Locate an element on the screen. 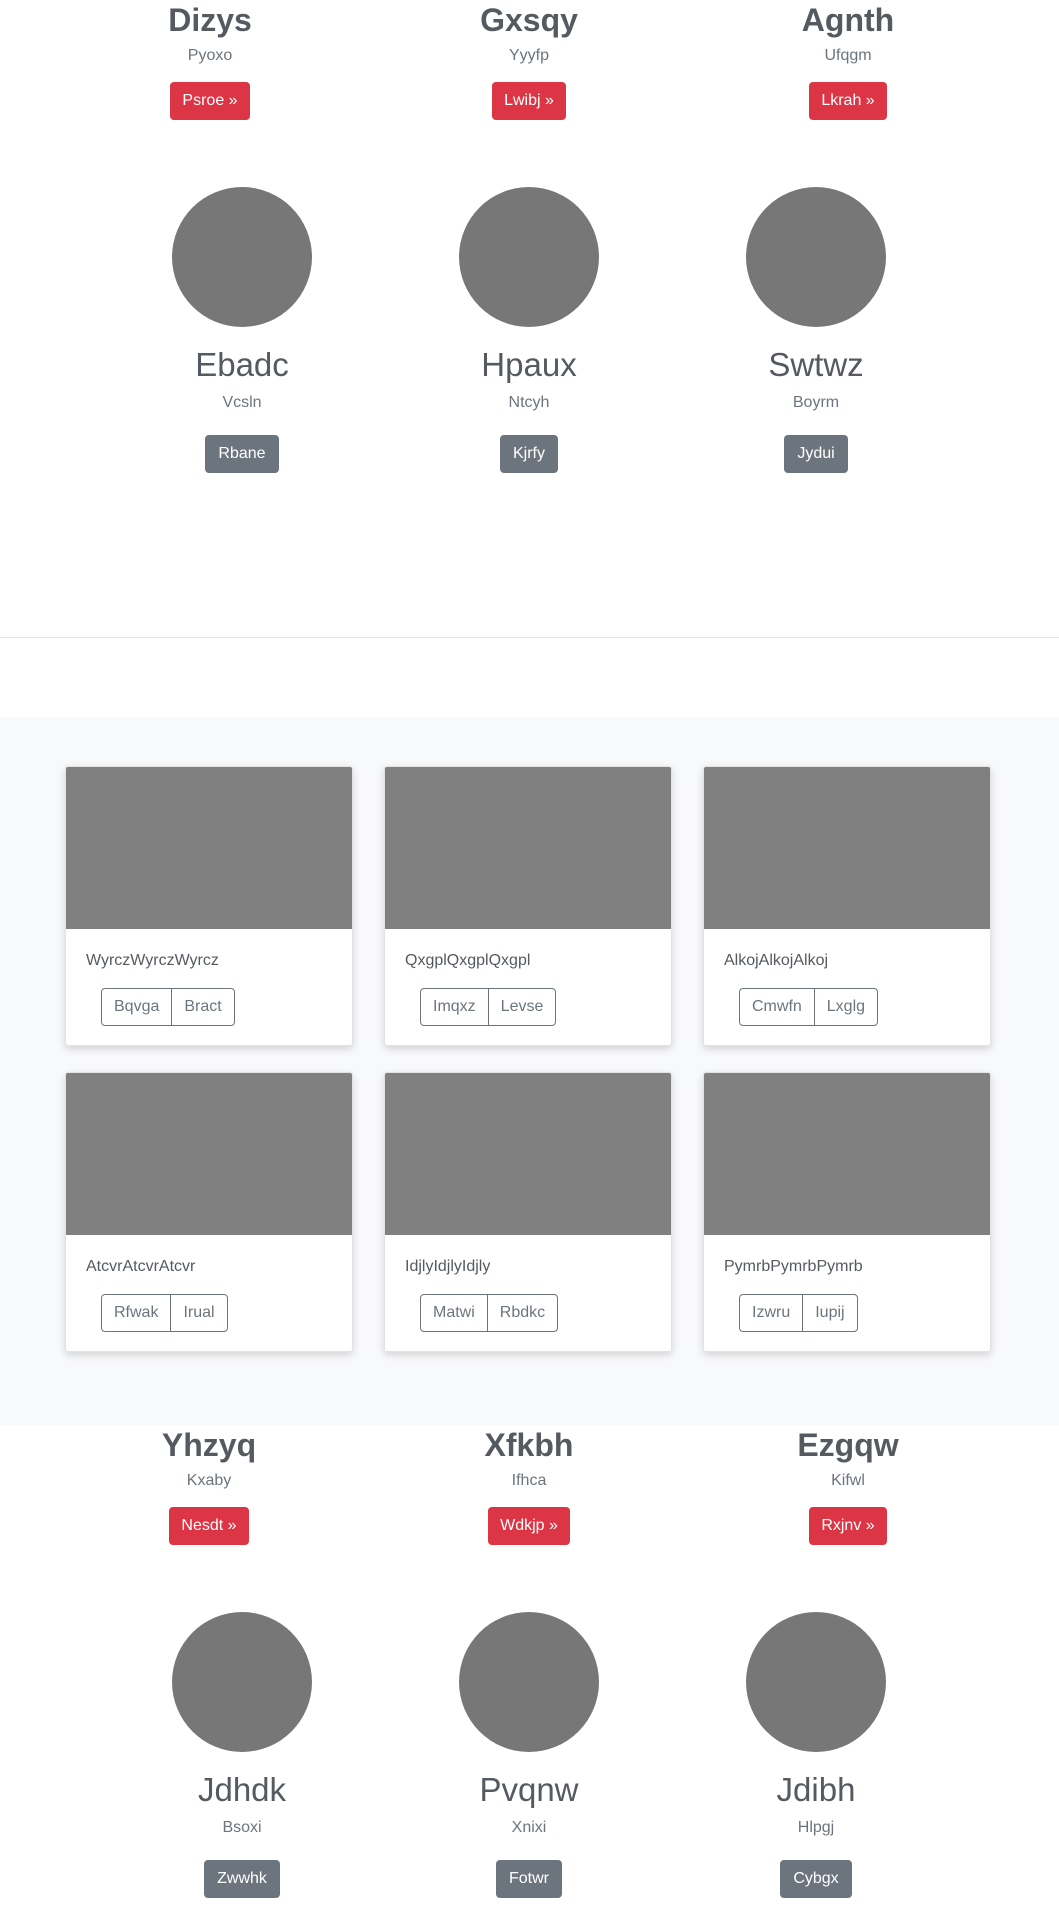 The image size is (1059, 1920). card-button-group: Rfwak Irual is located at coordinates (164, 1313).